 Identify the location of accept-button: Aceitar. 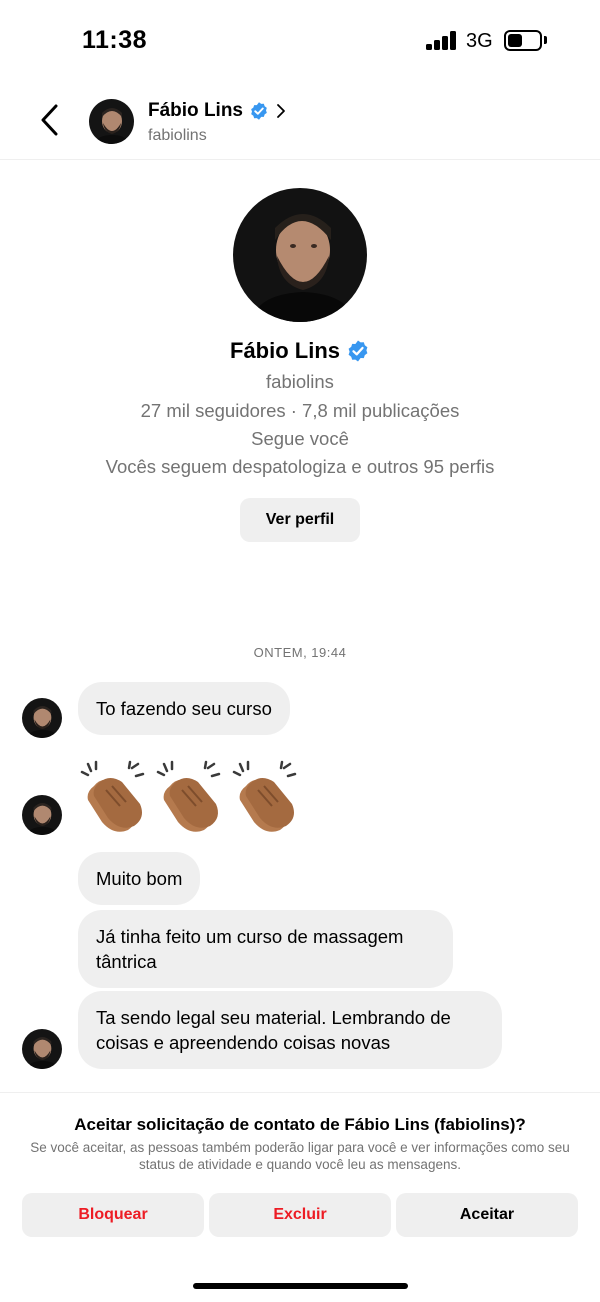
(487, 1215).